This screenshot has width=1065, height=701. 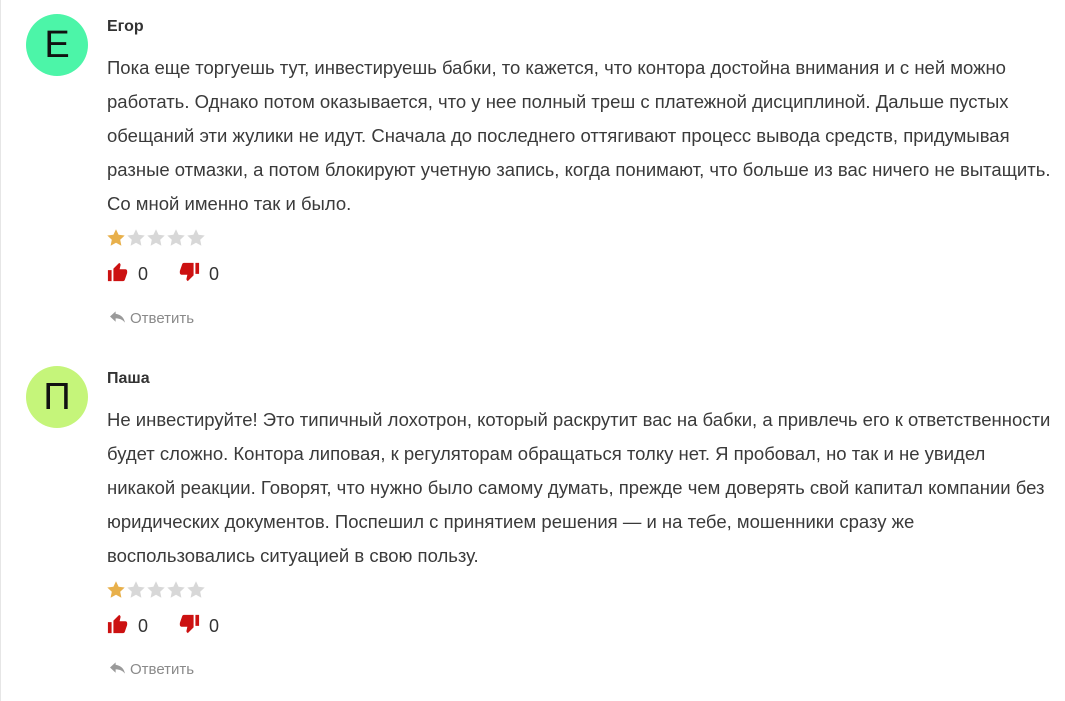 I want to click on avatar: П, so click(x=57, y=397).